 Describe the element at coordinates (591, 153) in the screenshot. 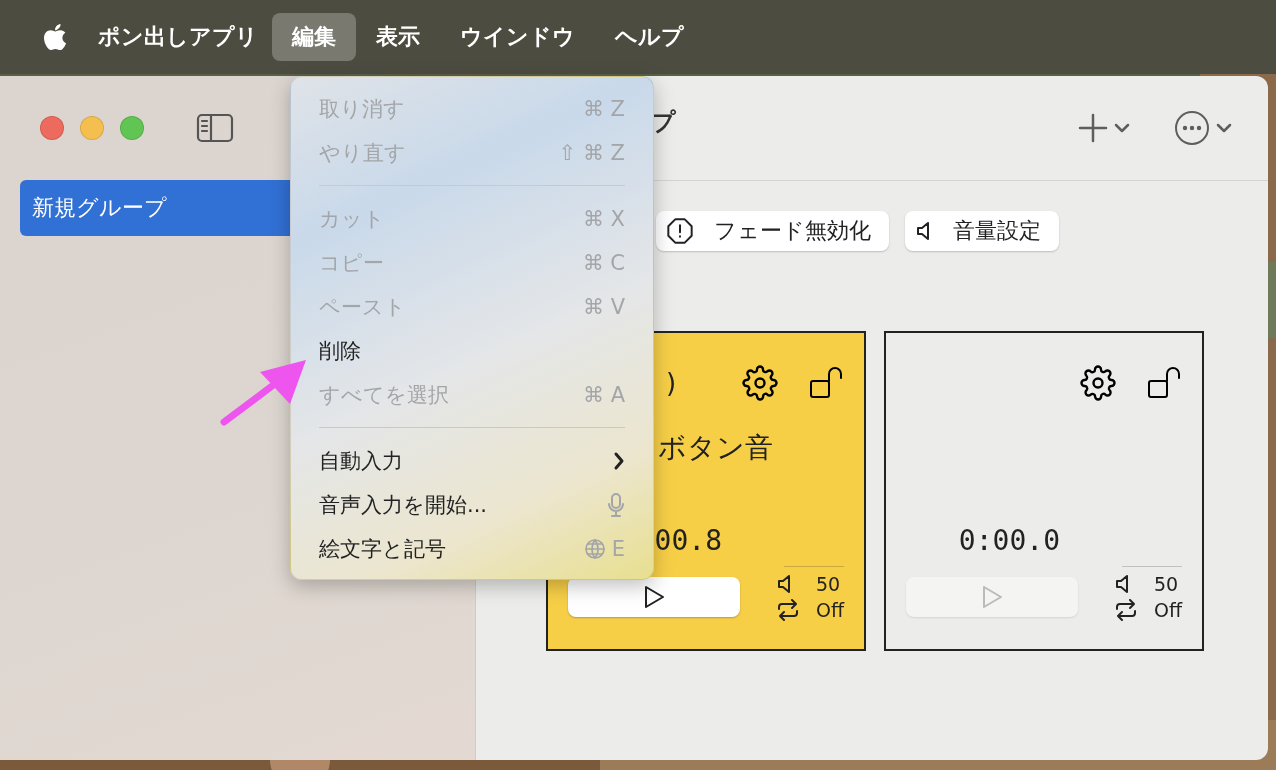

I see `shortcut-text: ⇧ ⌘ Z` at that location.